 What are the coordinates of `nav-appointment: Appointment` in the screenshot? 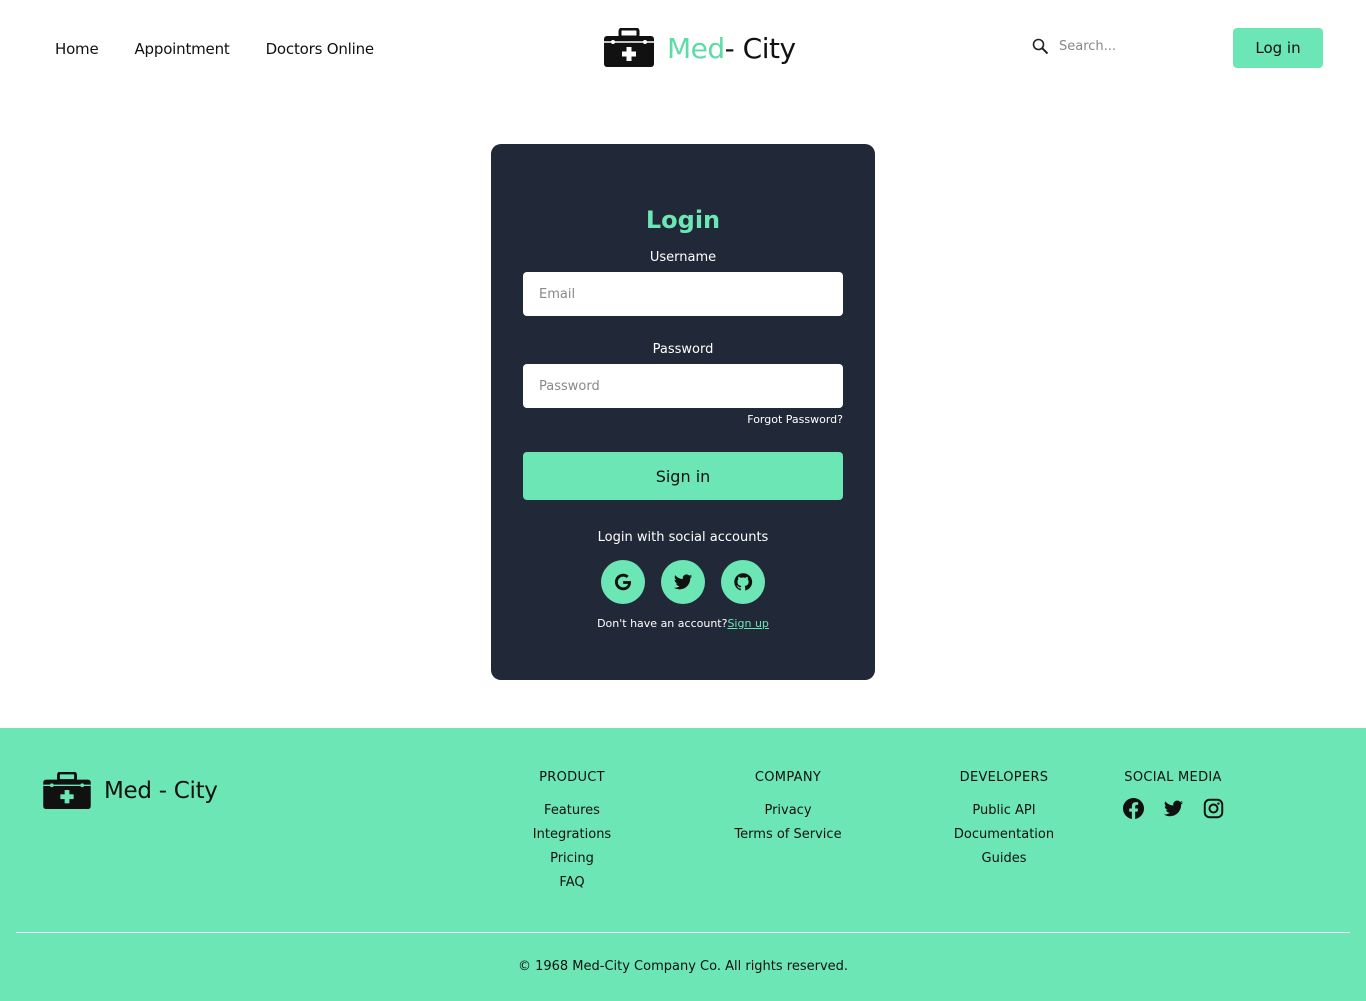 It's located at (182, 49).